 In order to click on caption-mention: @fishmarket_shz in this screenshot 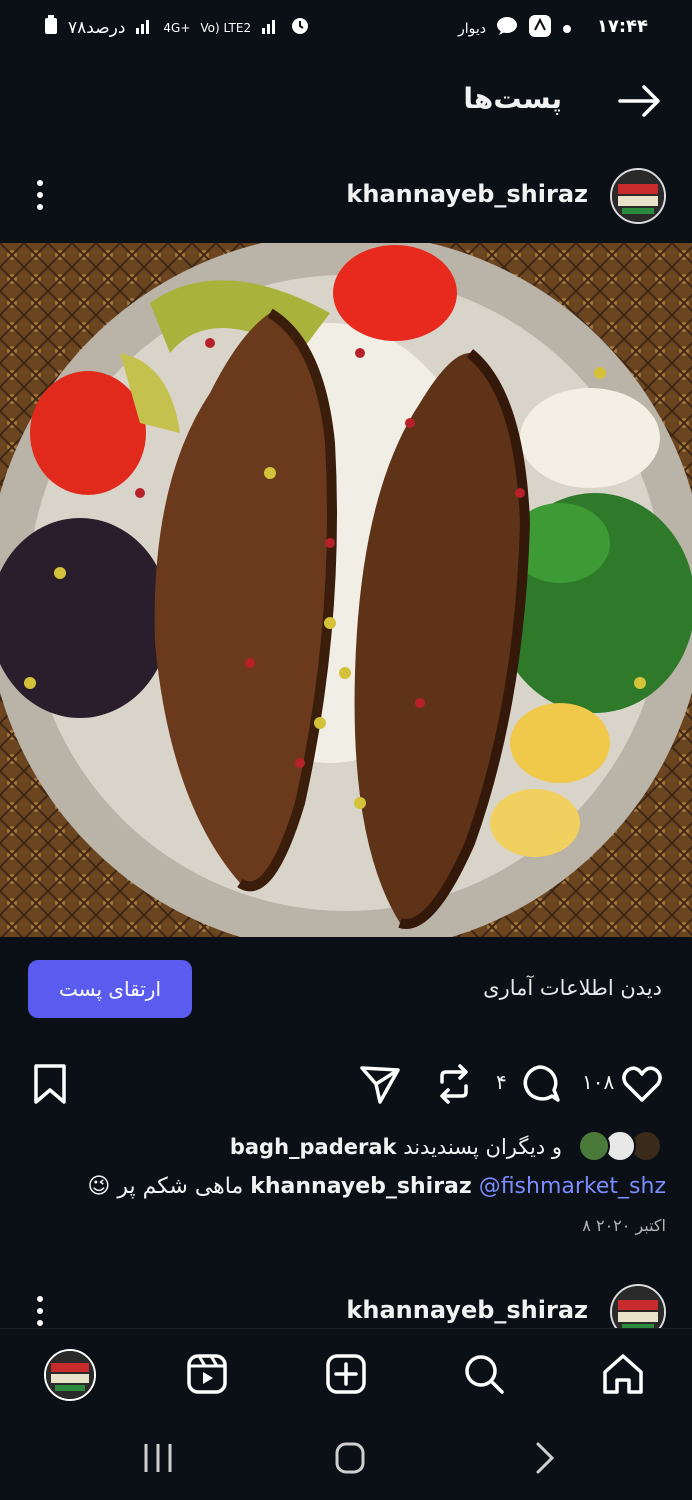, I will do `click(572, 1186)`.